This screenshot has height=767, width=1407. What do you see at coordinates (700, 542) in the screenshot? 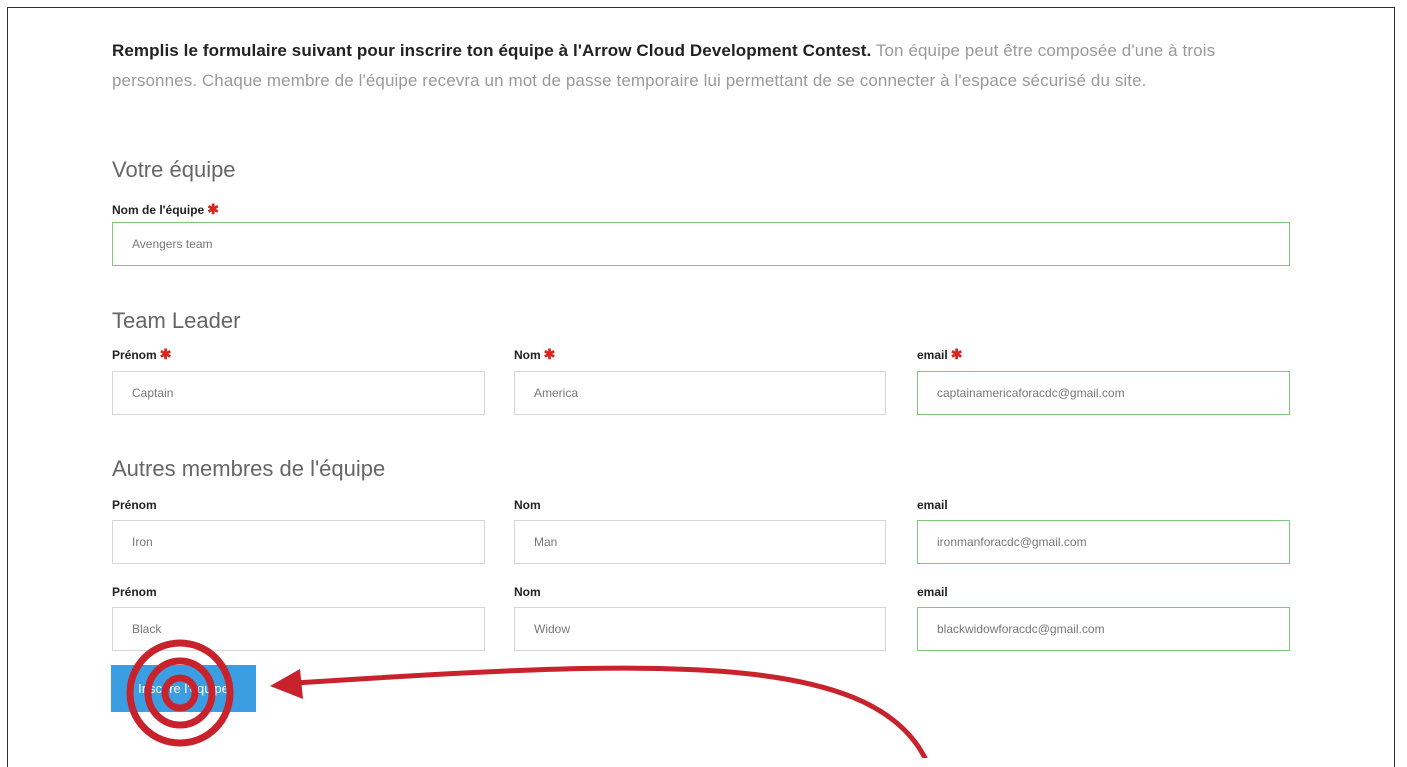
I see `member1-lastname-field` at bounding box center [700, 542].